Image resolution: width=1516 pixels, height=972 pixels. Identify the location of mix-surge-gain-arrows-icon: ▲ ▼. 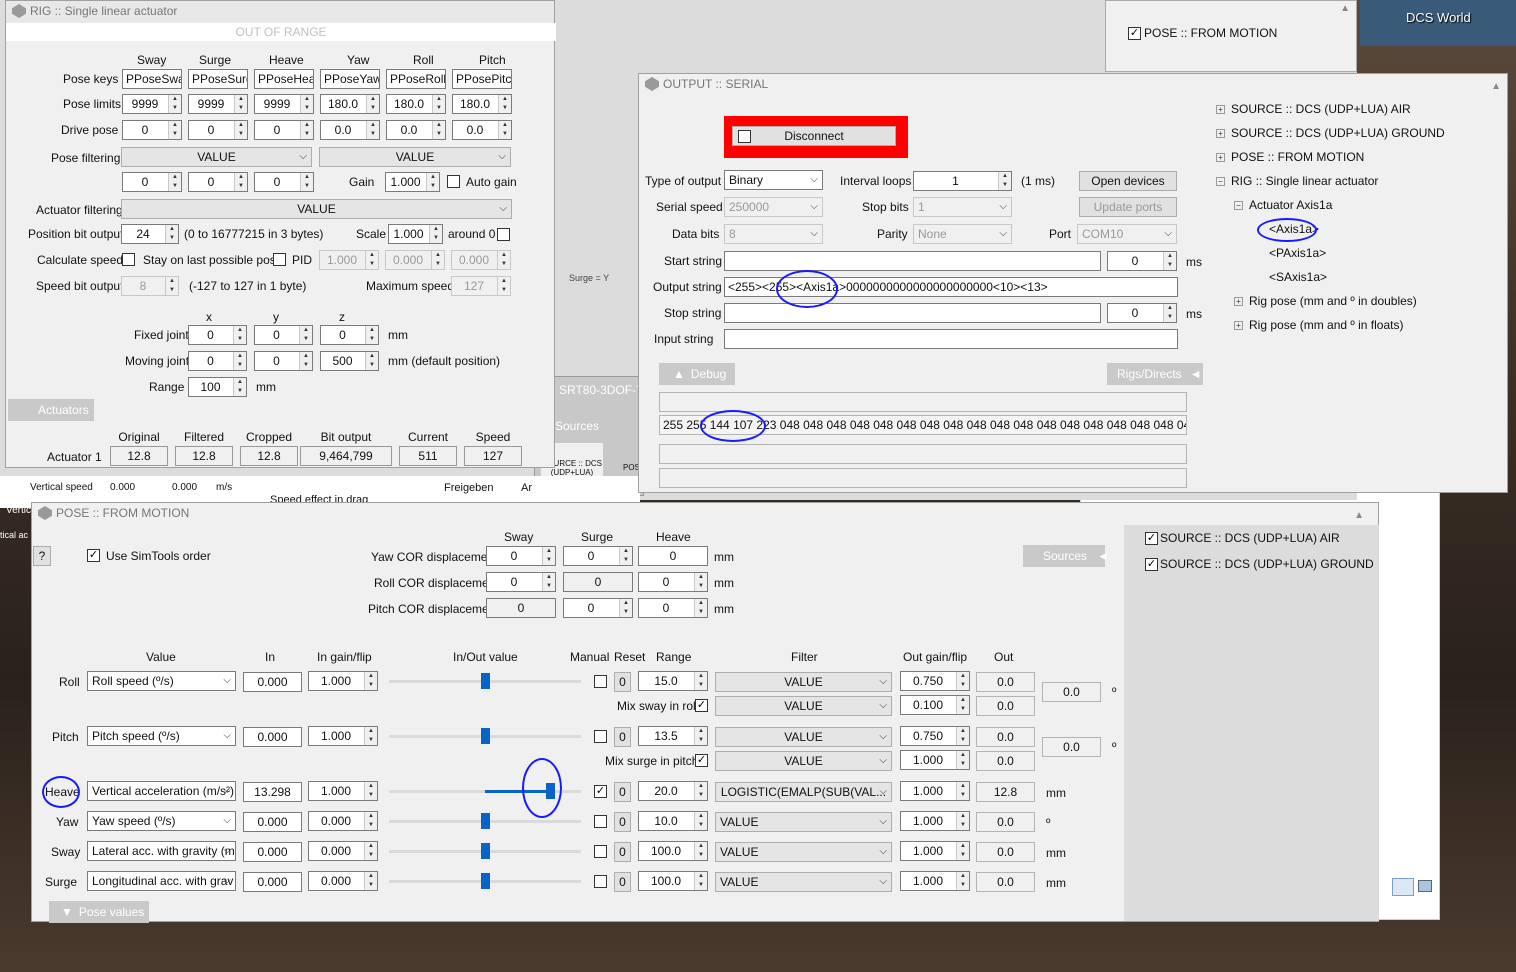
(962, 760).